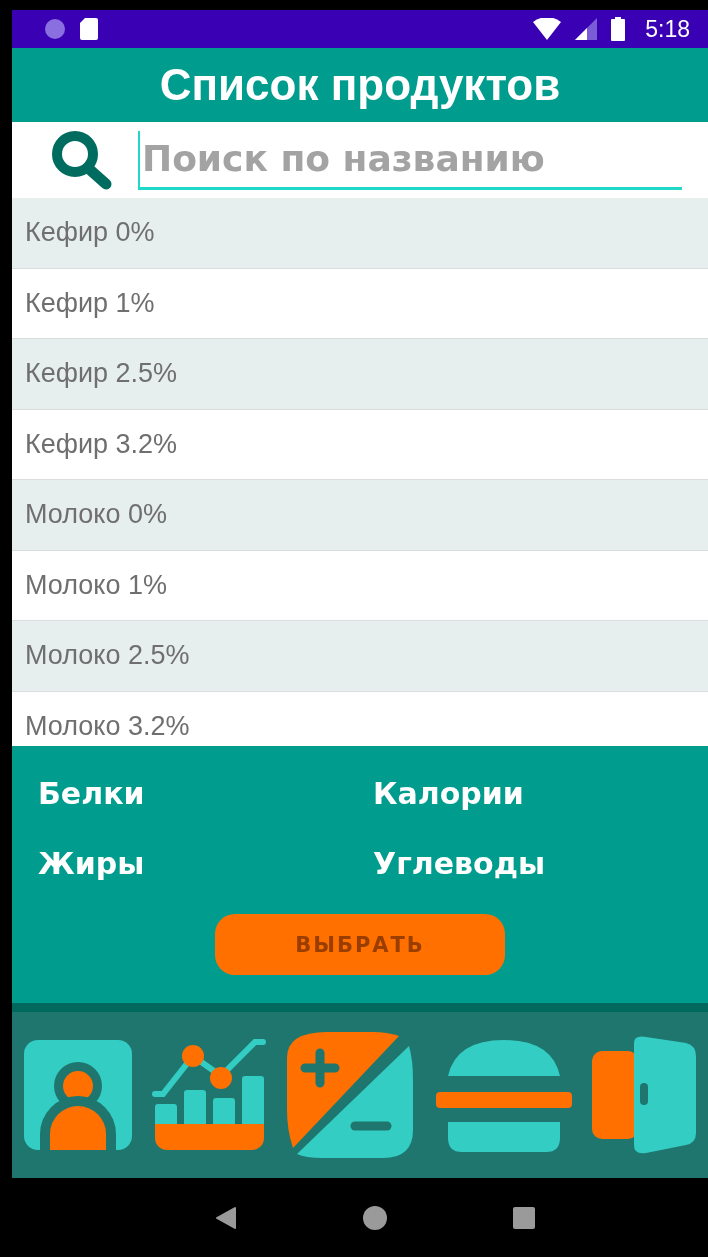  What do you see at coordinates (226, 1217) in the screenshot?
I see `back-icon` at bounding box center [226, 1217].